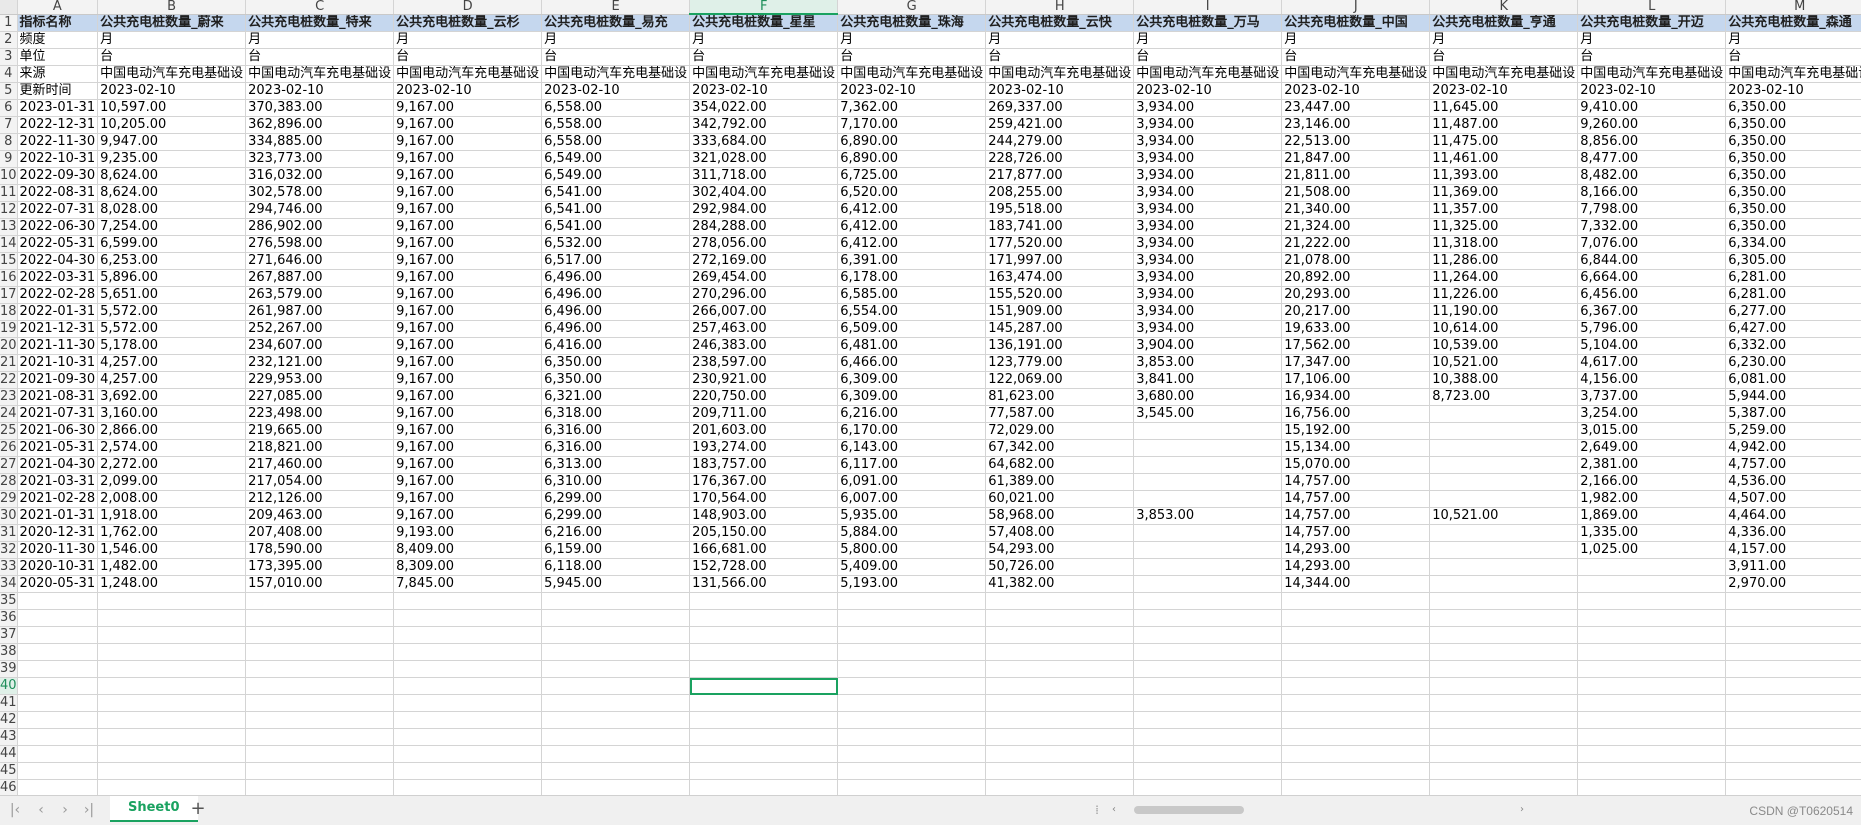 The width and height of the screenshot is (1861, 825). I want to click on cell-i37, so click(1208, 635).